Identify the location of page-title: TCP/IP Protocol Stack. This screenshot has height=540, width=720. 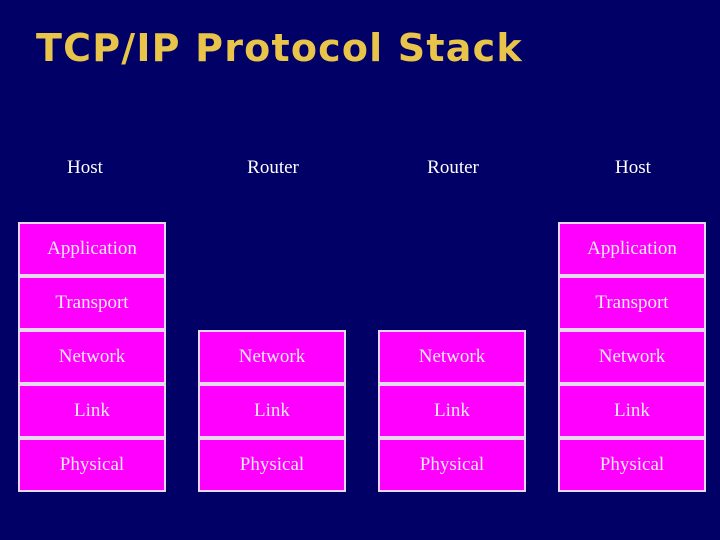
(279, 48).